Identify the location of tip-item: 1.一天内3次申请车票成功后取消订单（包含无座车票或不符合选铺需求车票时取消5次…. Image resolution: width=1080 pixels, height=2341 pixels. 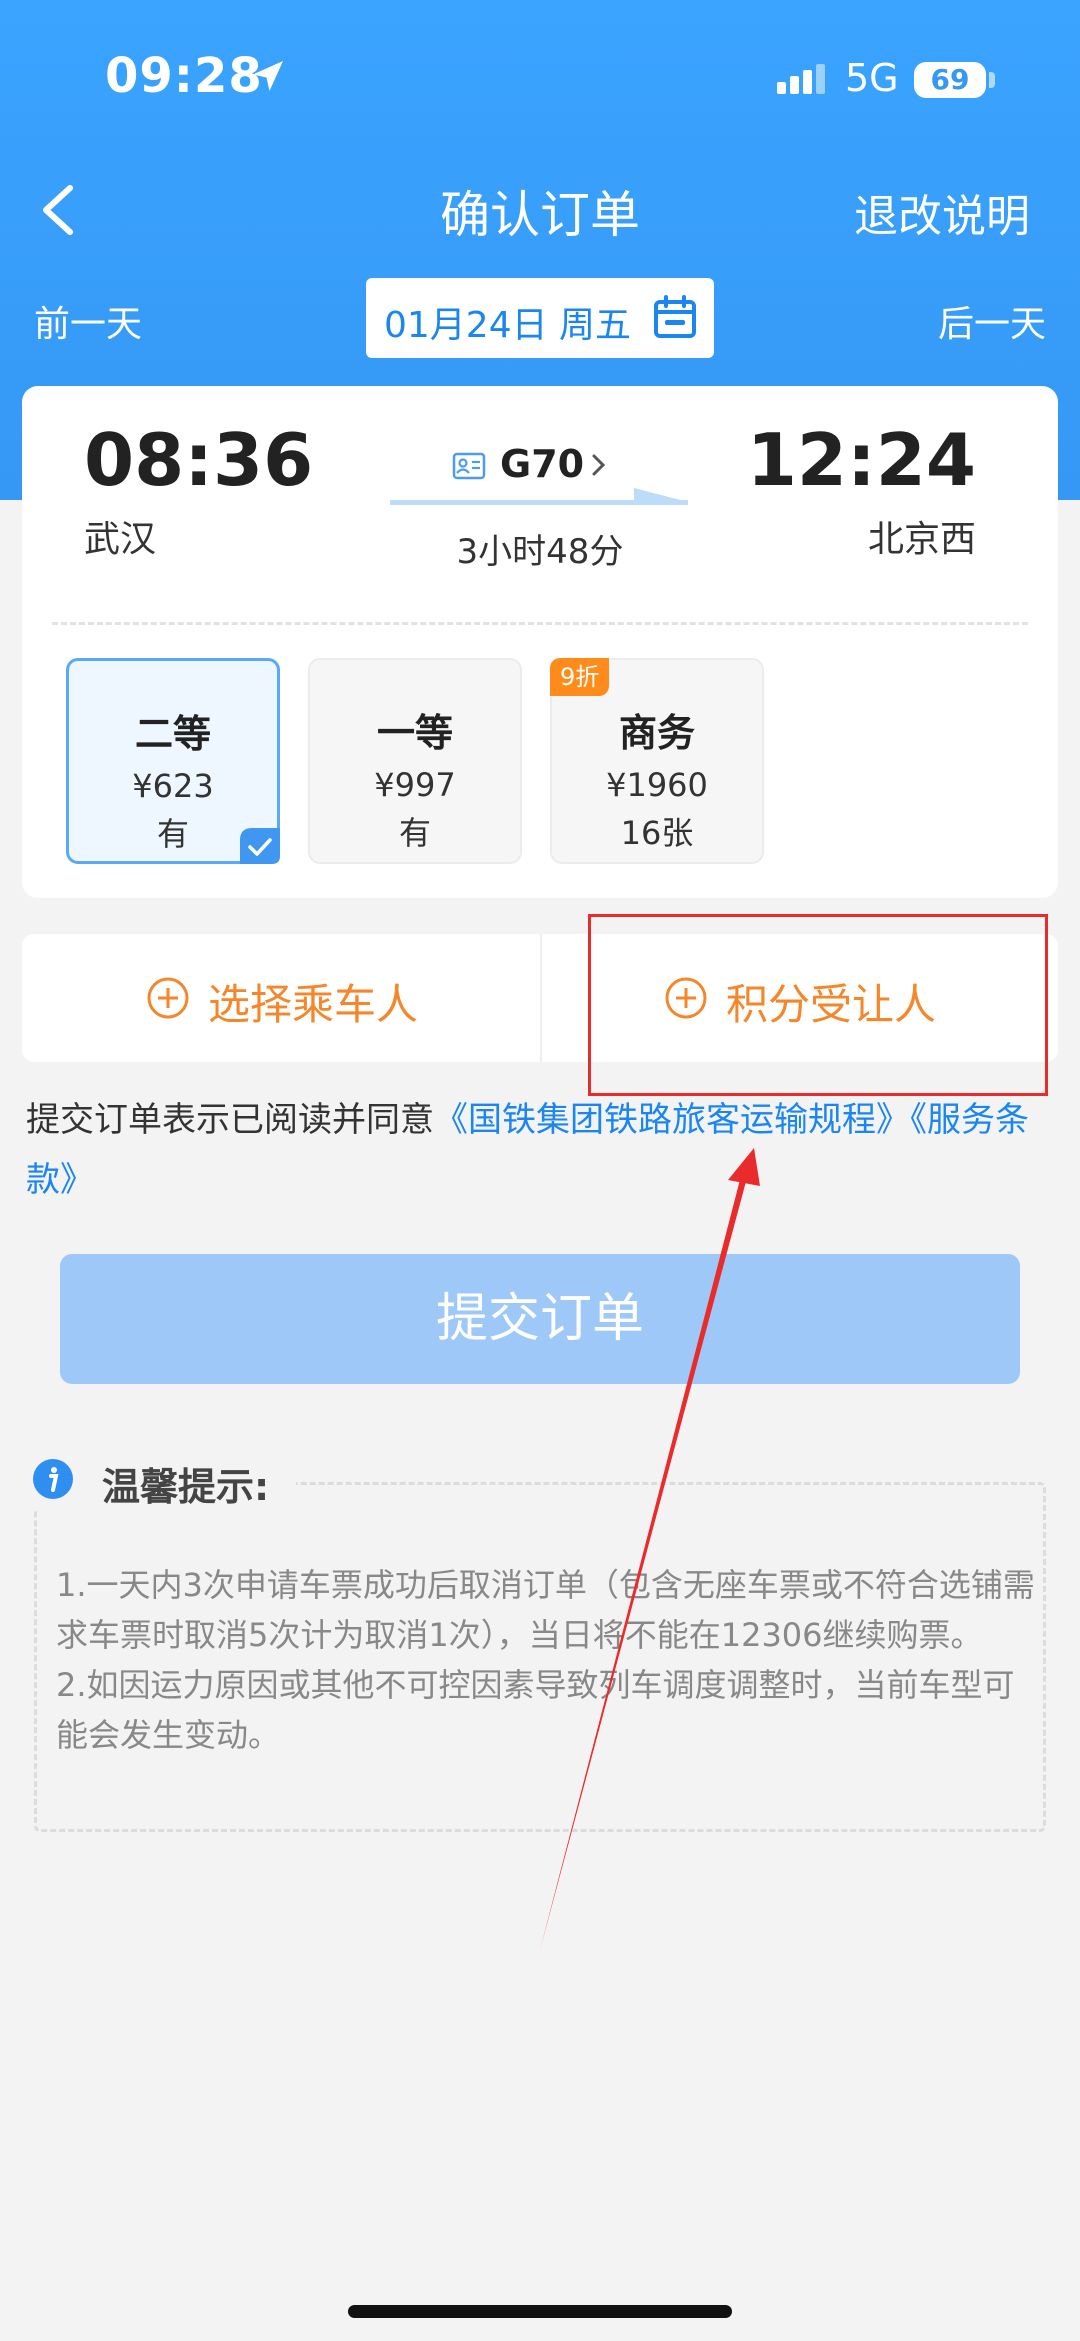
(545, 1610).